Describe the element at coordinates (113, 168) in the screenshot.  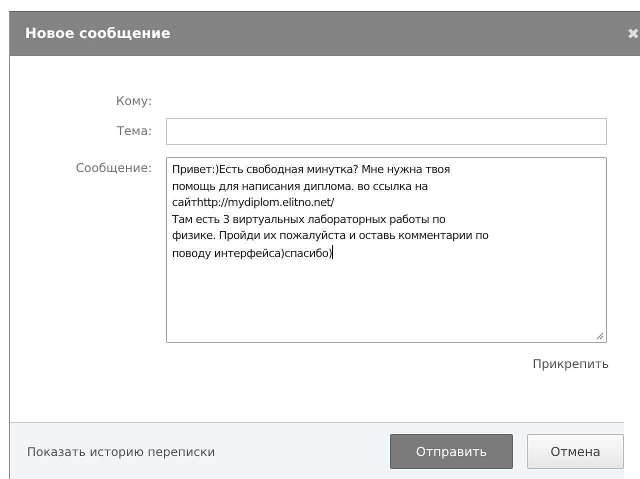
I see `field-label: Сообщение:` at that location.